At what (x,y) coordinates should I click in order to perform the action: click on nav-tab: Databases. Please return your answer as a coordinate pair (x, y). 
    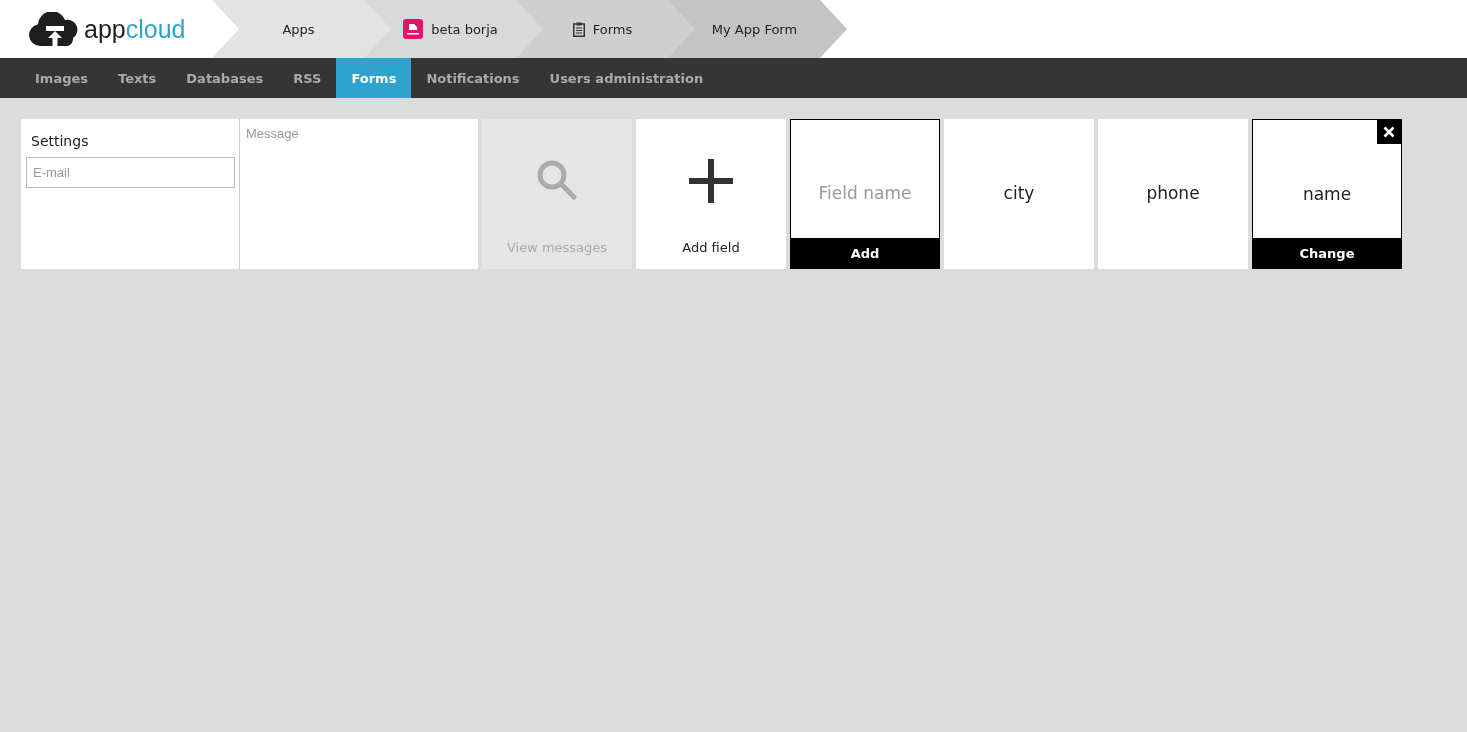
    Looking at the image, I should click on (225, 78).